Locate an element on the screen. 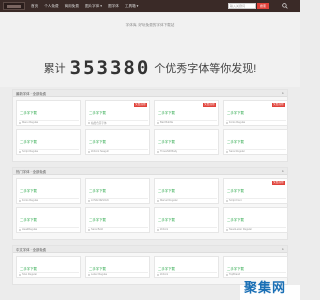 The width and height of the screenshot is (320, 300). font-card: 二手字下载 Script Regular is located at coordinates (48, 142).